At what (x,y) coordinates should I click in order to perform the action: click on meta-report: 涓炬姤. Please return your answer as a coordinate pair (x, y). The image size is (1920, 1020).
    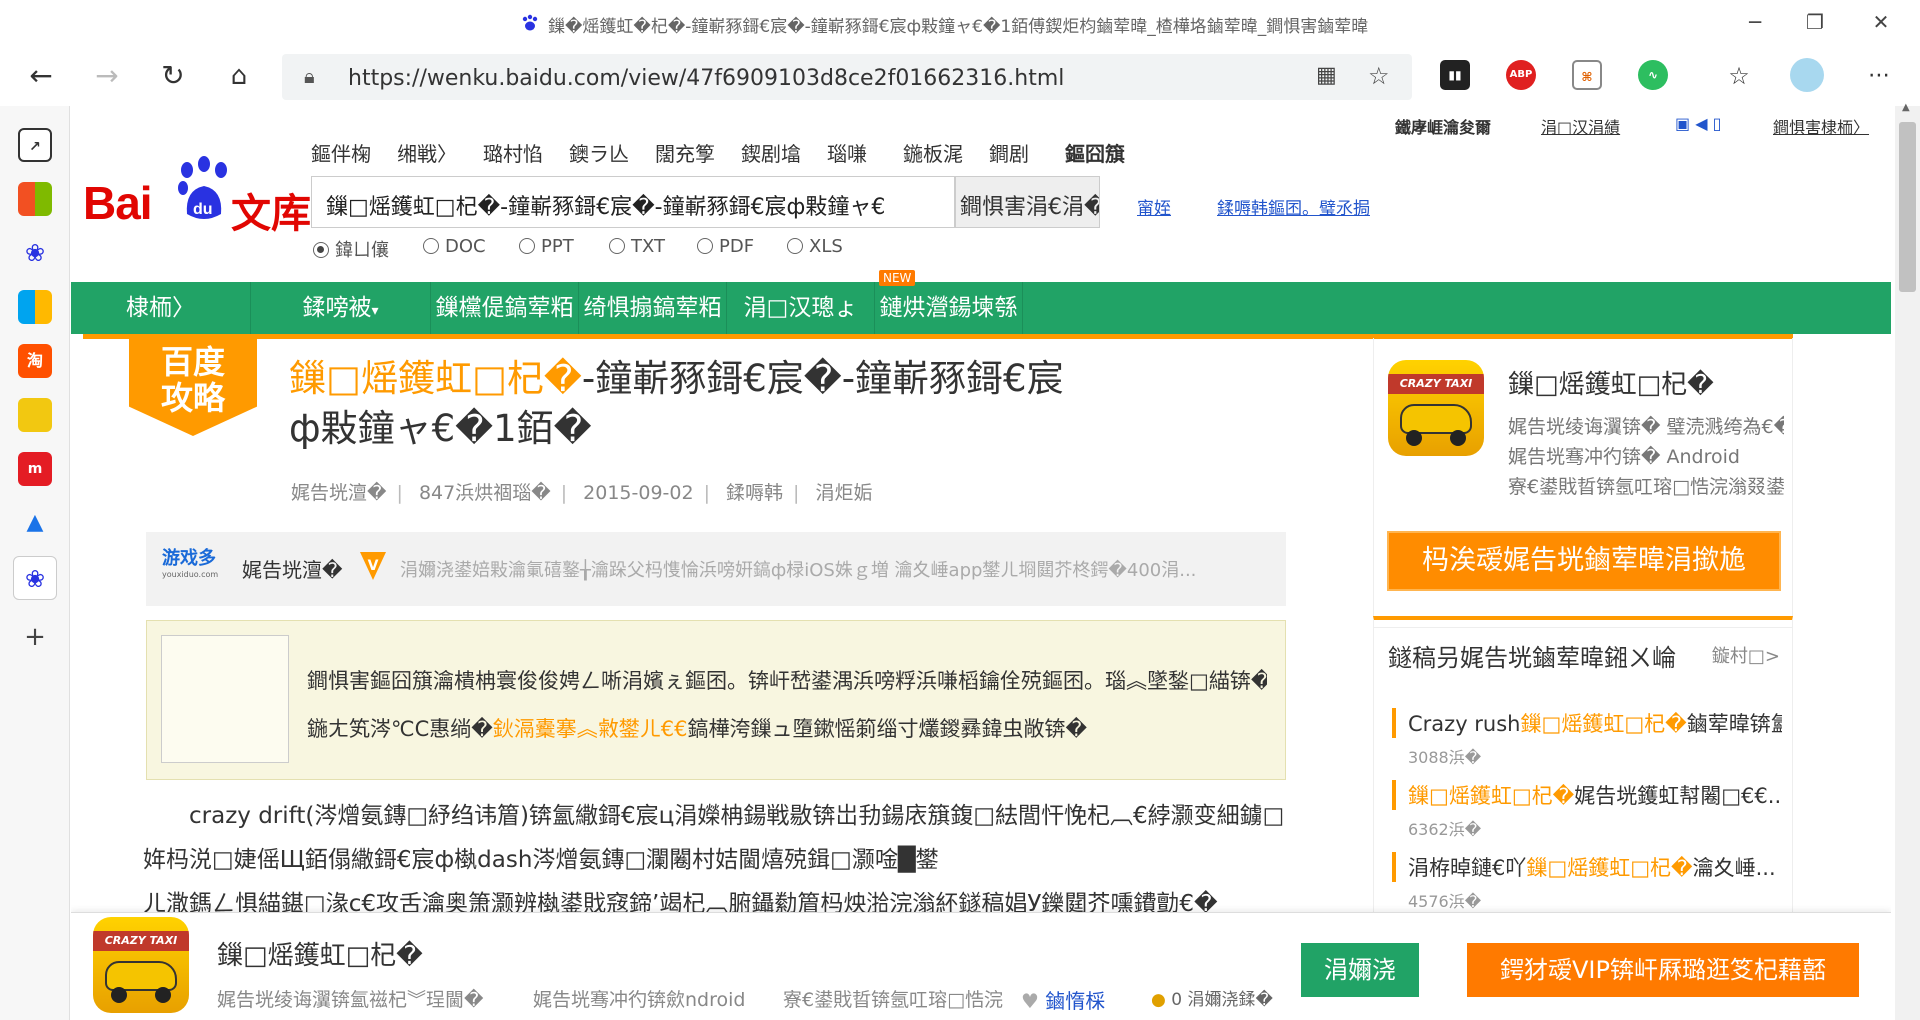
    Looking at the image, I should click on (843, 493).